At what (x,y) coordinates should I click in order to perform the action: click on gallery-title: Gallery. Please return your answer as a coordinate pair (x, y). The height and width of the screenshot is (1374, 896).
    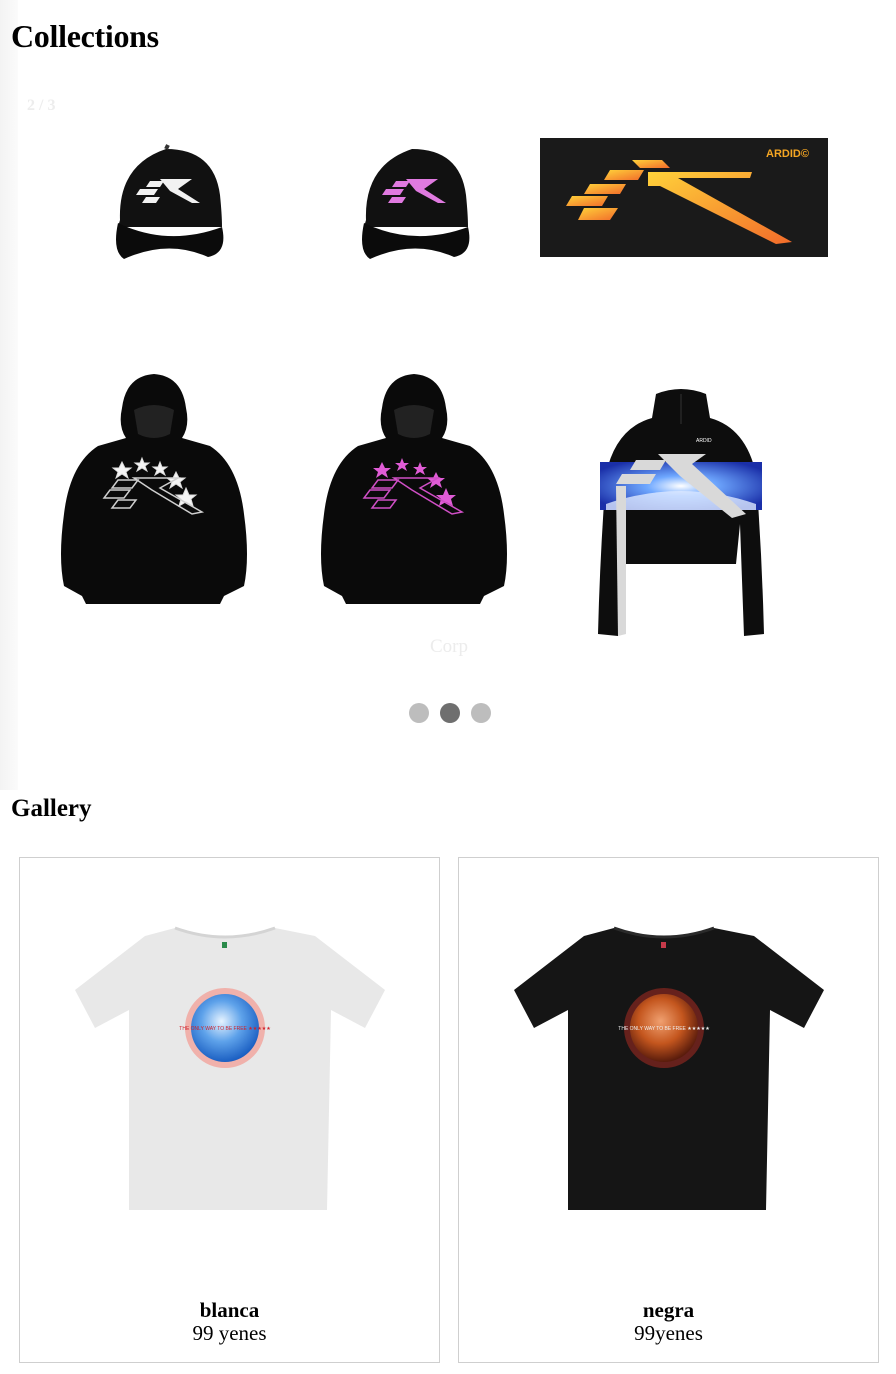
    Looking at the image, I should click on (51, 808).